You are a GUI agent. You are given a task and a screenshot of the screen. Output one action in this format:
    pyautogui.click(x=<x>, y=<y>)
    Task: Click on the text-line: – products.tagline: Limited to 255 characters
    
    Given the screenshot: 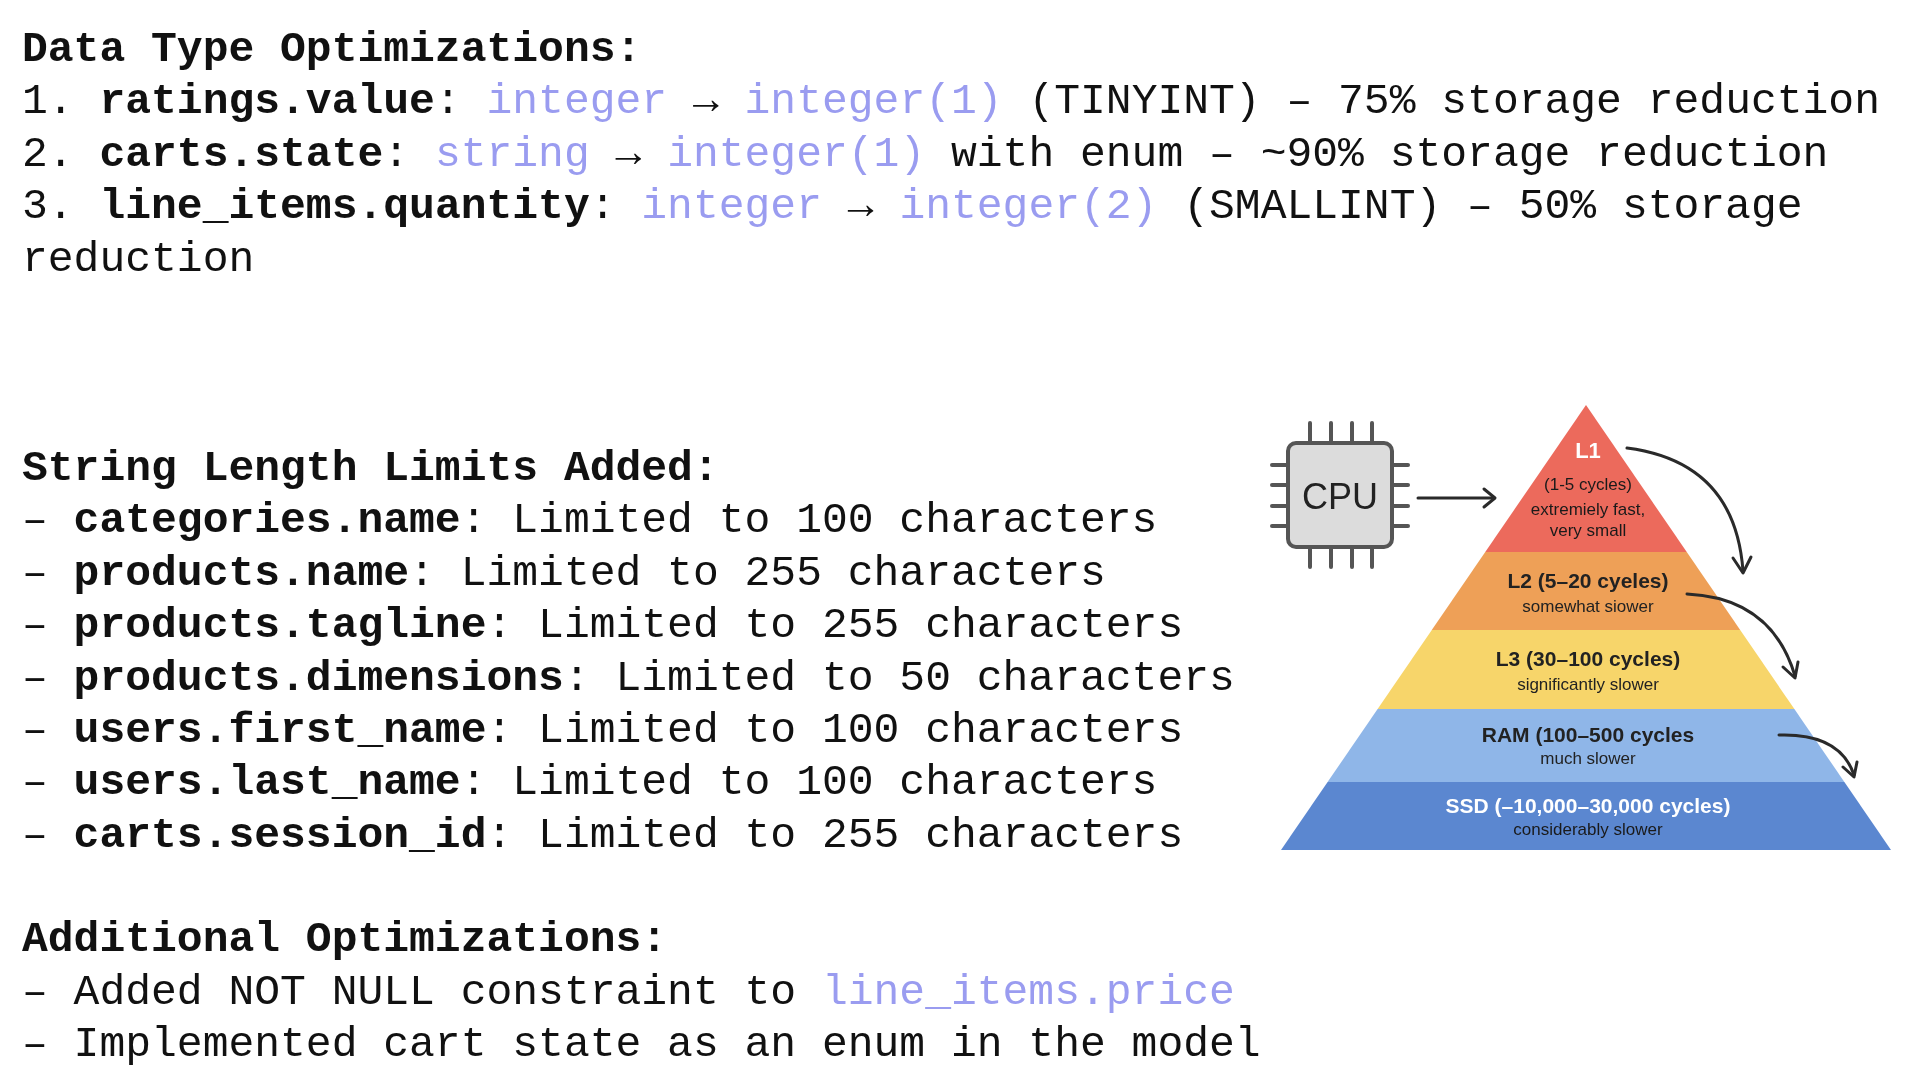 What is the action you would take?
    pyautogui.click(x=603, y=626)
    